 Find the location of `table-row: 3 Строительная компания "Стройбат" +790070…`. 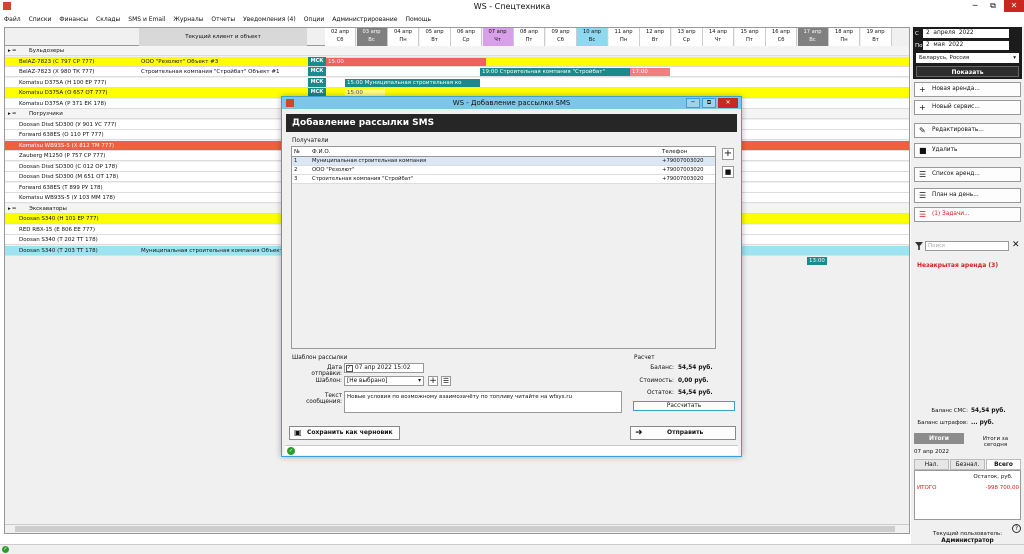

table-row: 3 Строительная компания "Стройбат" +790070… is located at coordinates (503, 179).